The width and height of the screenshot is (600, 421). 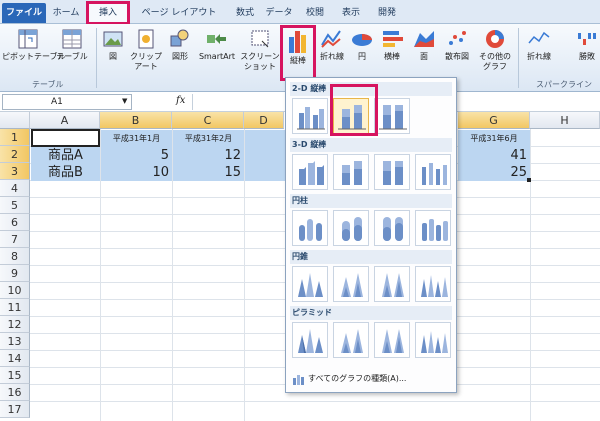 I want to click on clustered-column-2d, so click(x=310, y=116).